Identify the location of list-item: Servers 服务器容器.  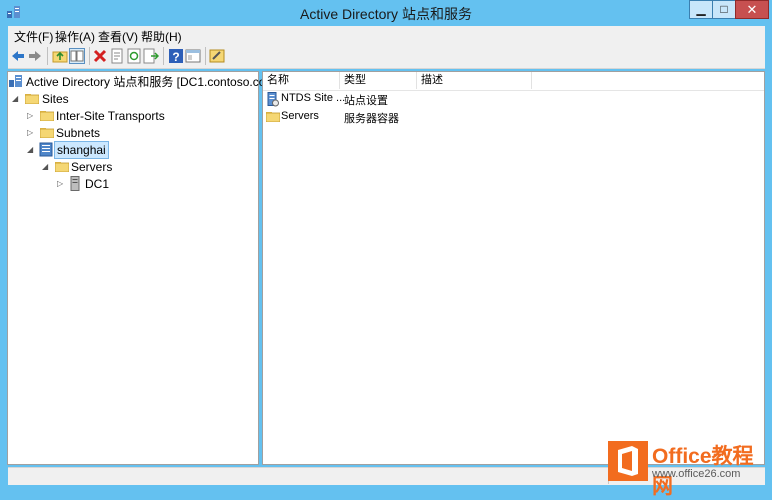
(513, 117).